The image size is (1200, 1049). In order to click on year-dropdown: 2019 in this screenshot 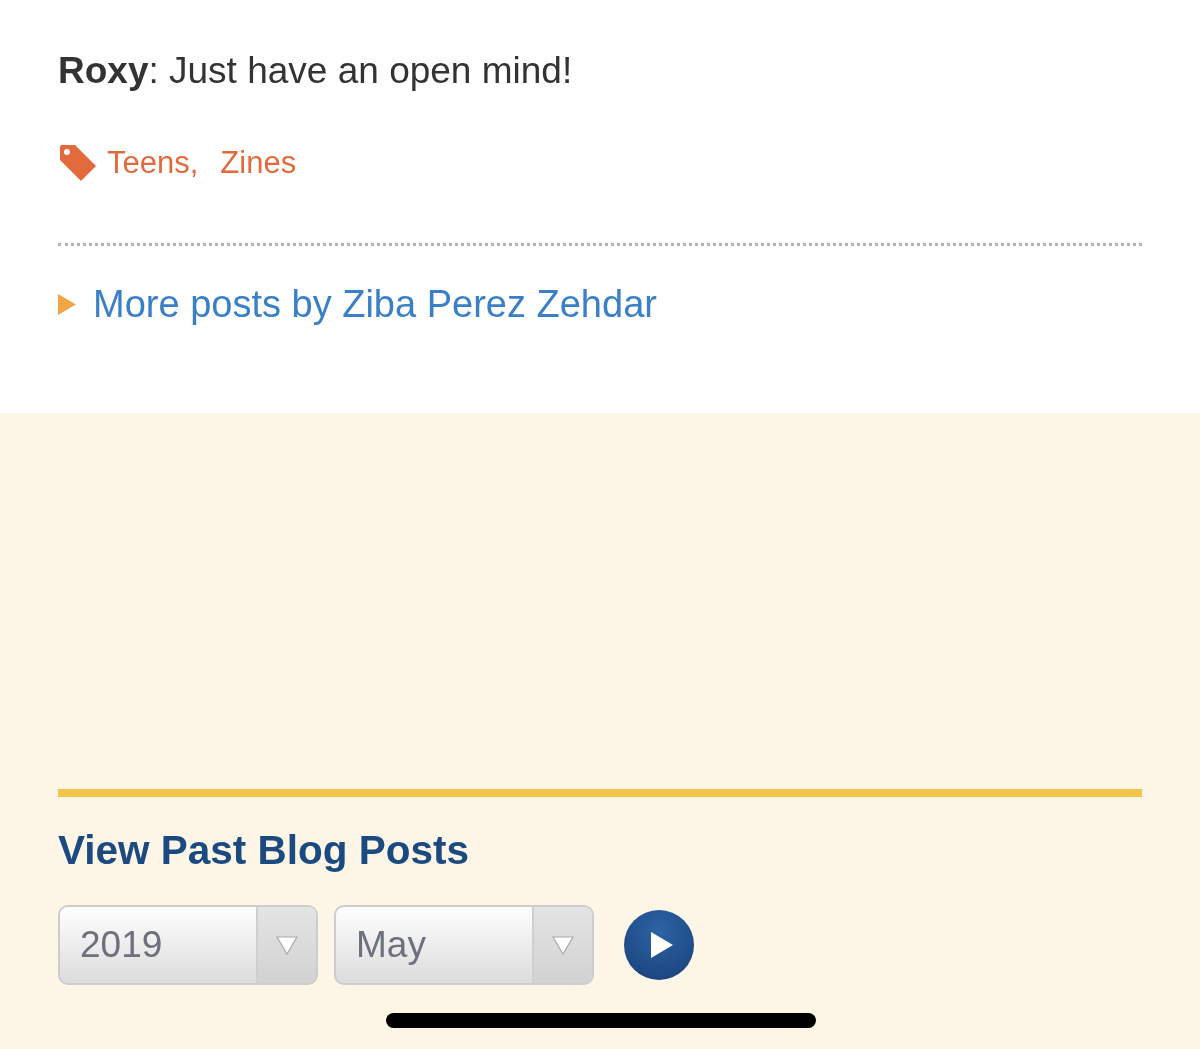, I will do `click(188, 945)`.